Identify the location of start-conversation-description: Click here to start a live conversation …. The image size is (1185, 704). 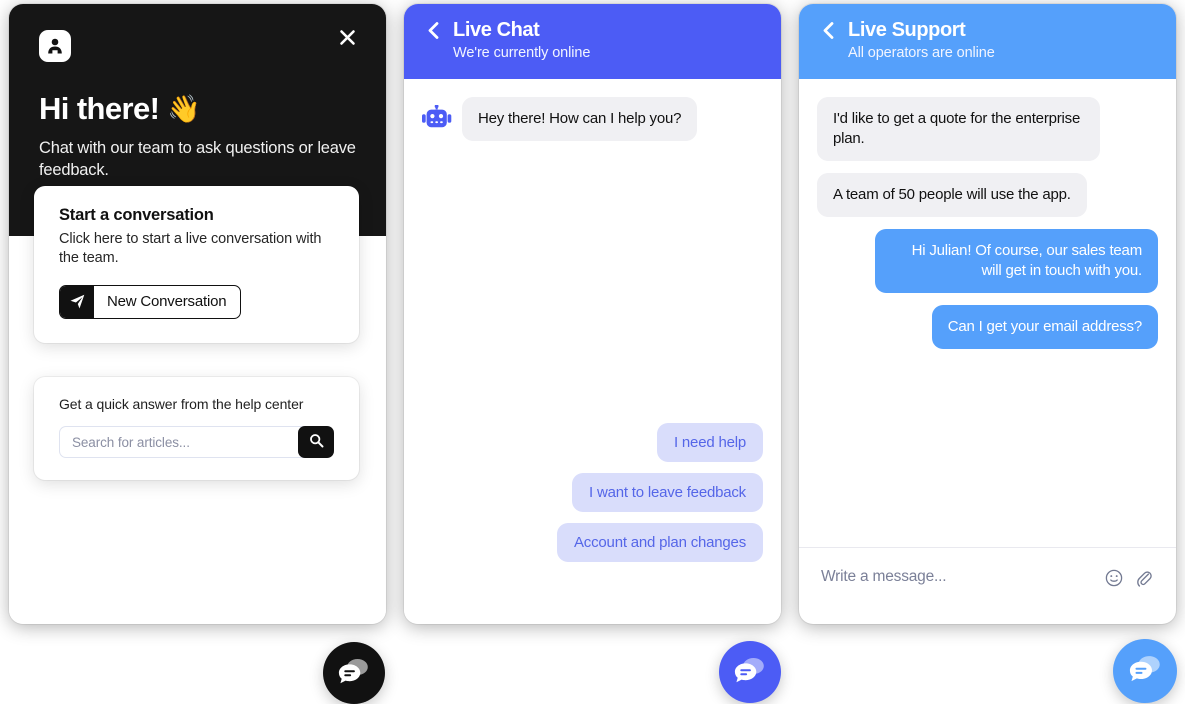
(190, 249).